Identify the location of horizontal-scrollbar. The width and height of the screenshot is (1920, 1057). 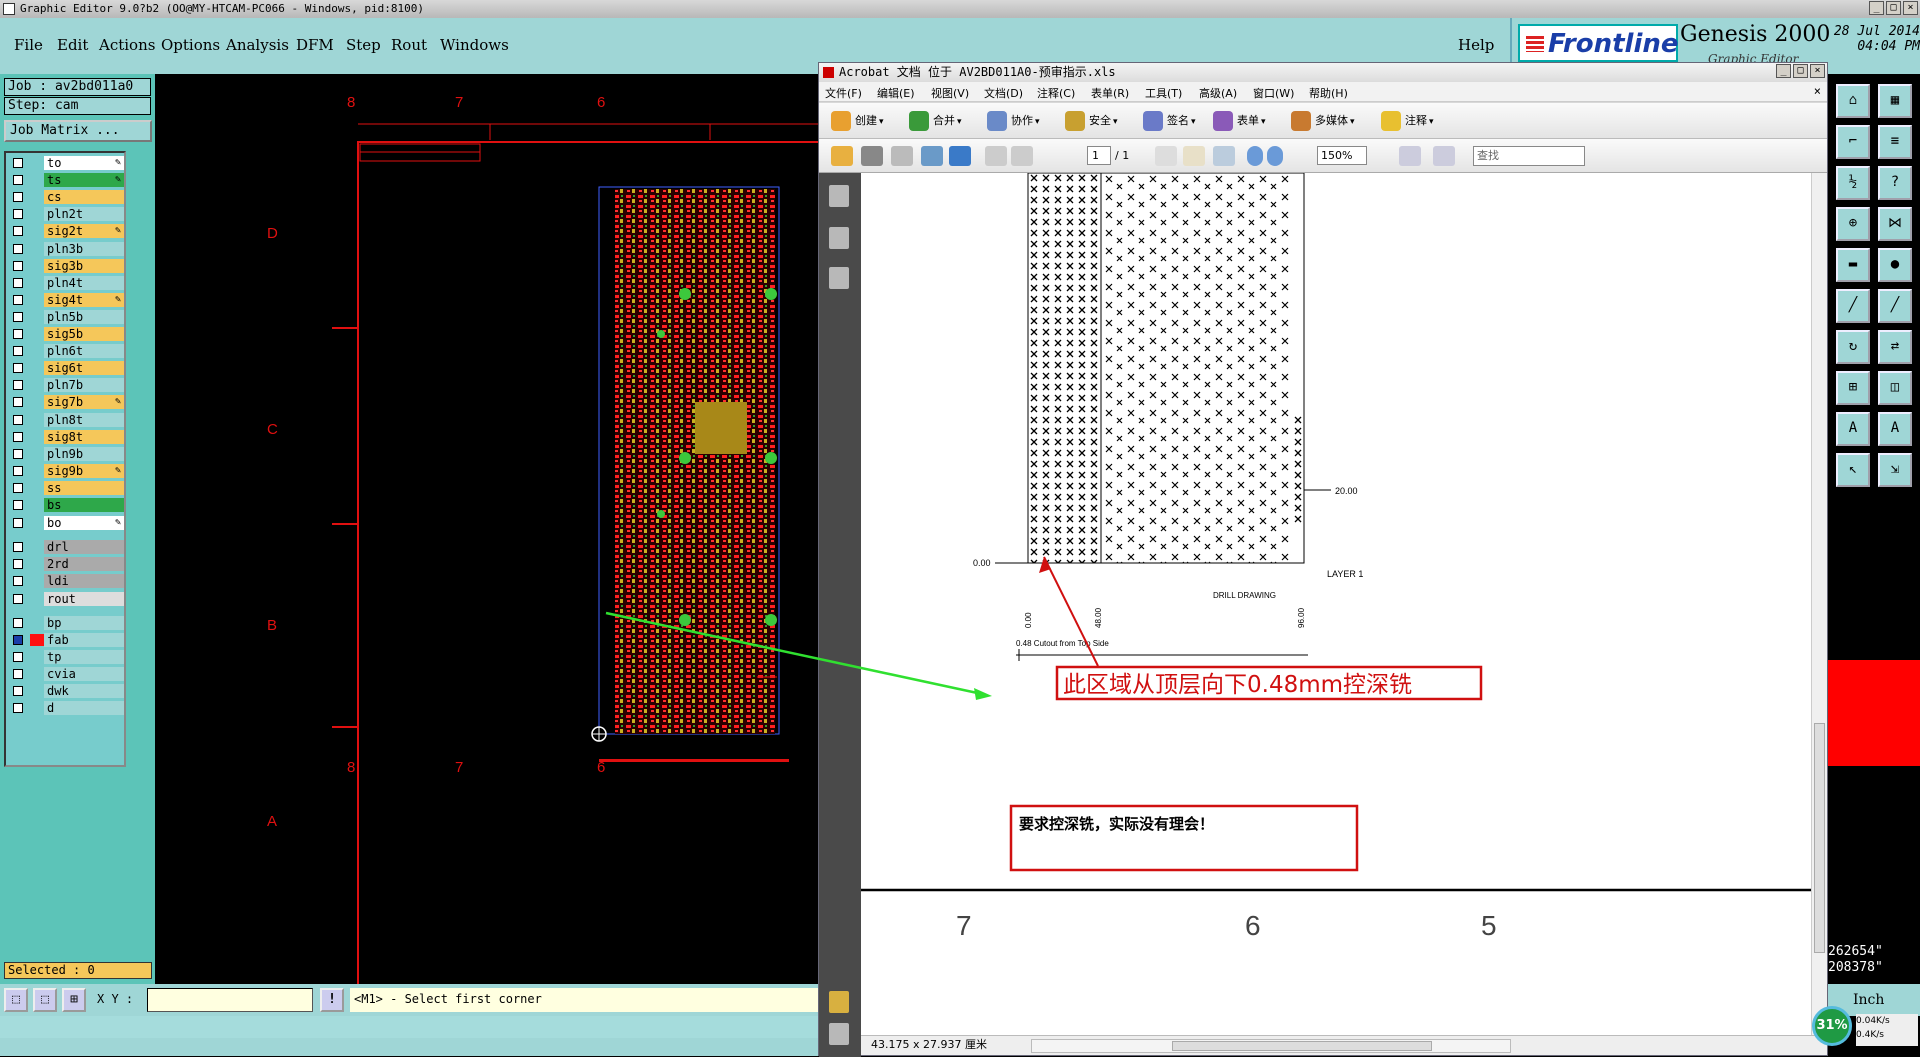
(1271, 1046).